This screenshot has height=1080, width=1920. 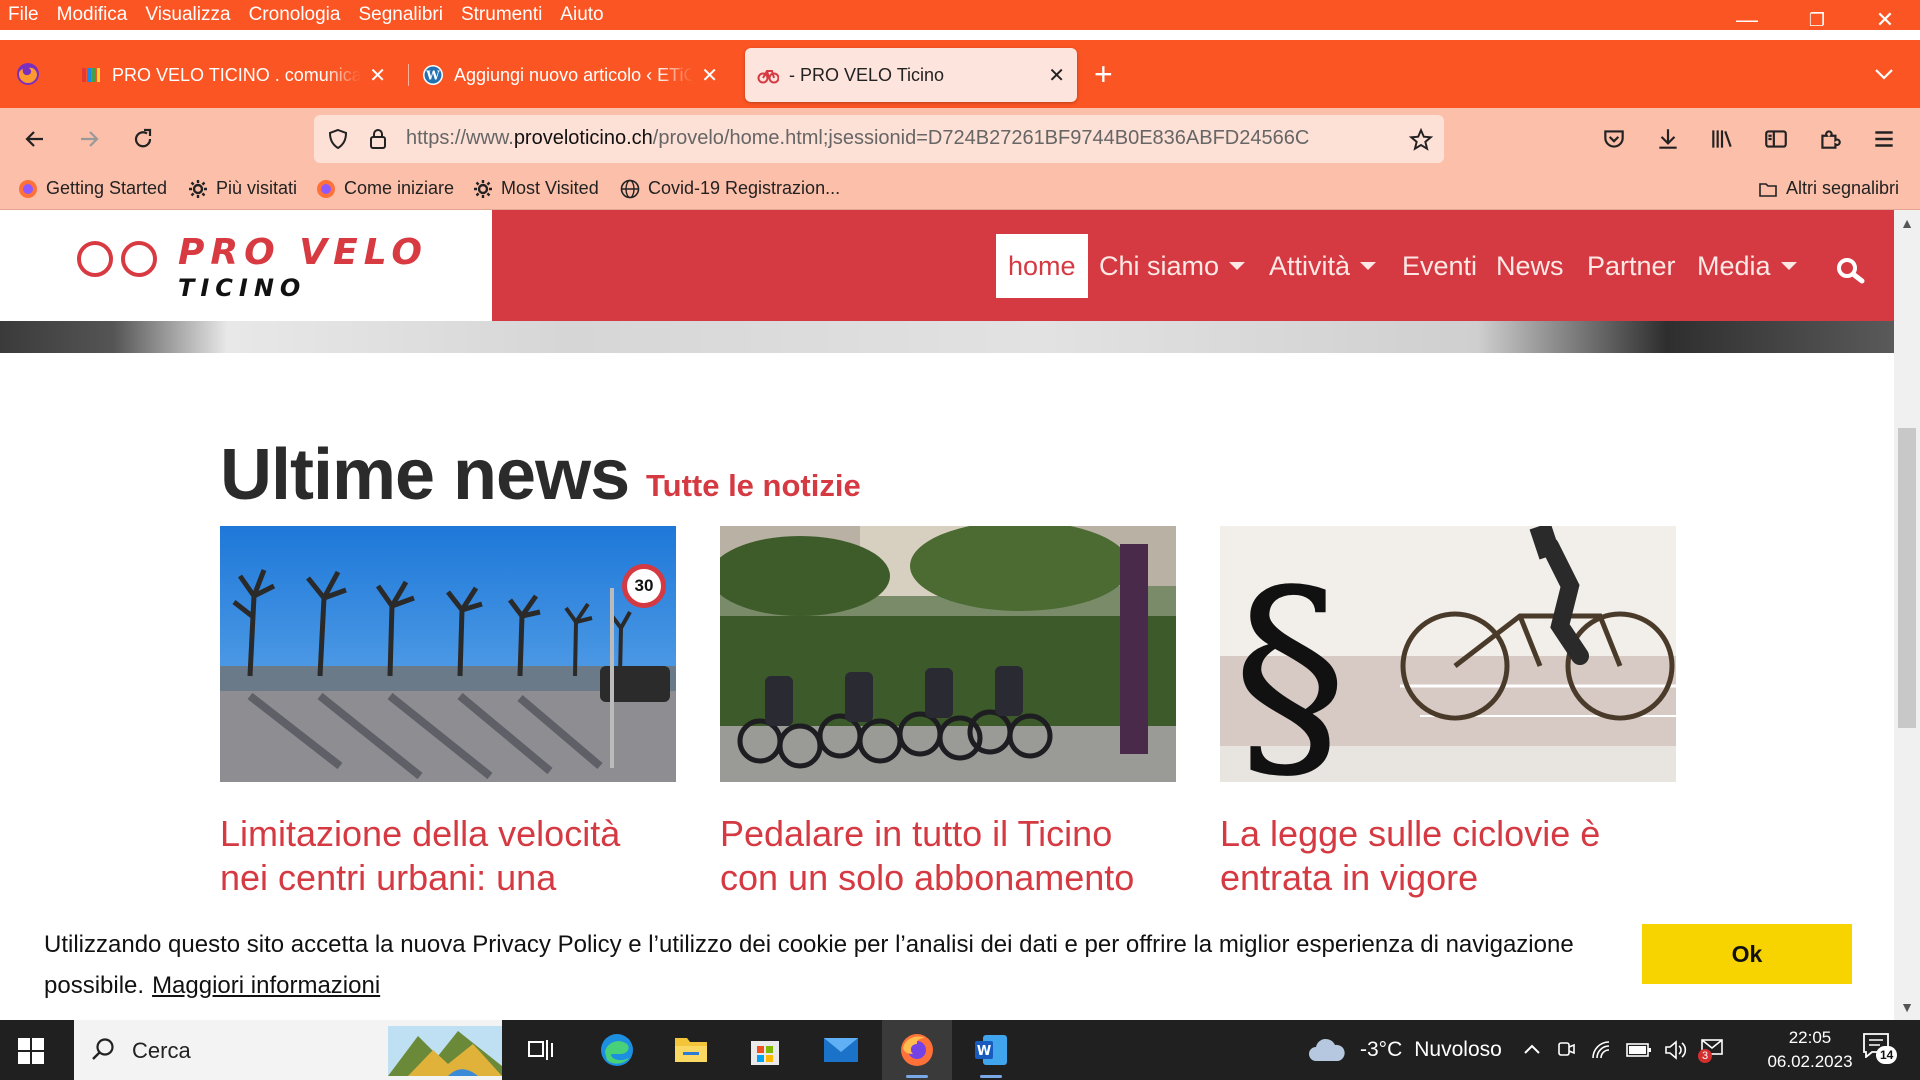 I want to click on menu-aiuto: Aiuto, so click(x=581, y=15).